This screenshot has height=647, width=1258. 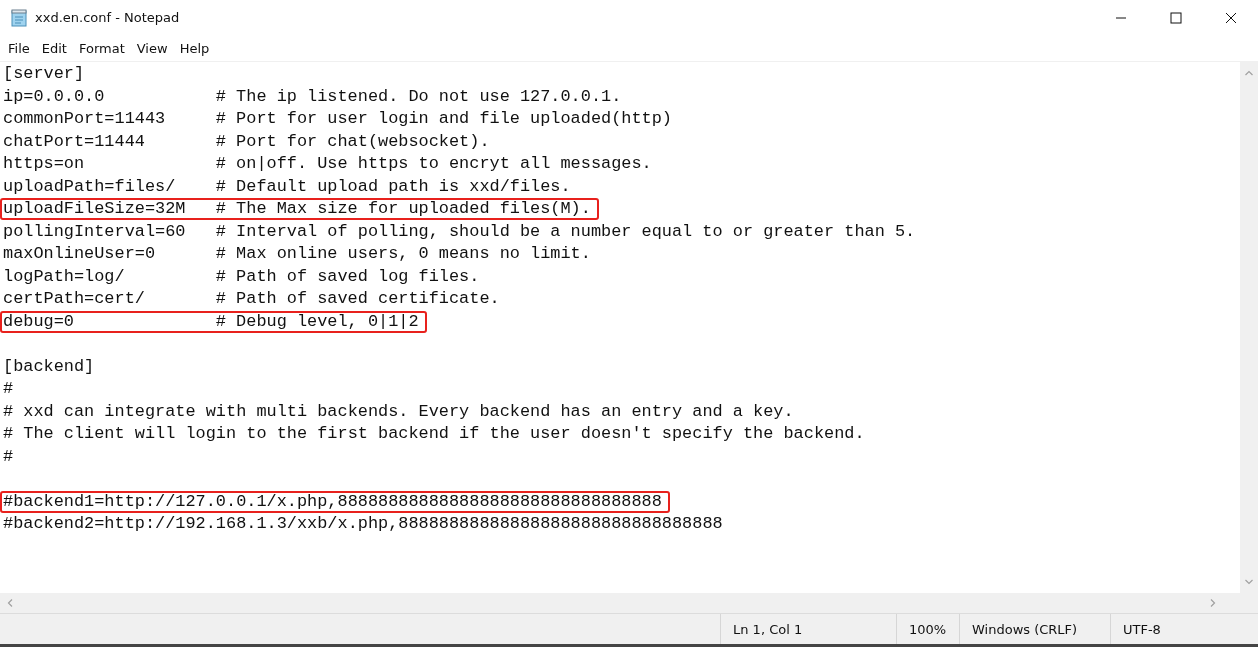 I want to click on scroll-up-icon, so click(x=1249, y=73).